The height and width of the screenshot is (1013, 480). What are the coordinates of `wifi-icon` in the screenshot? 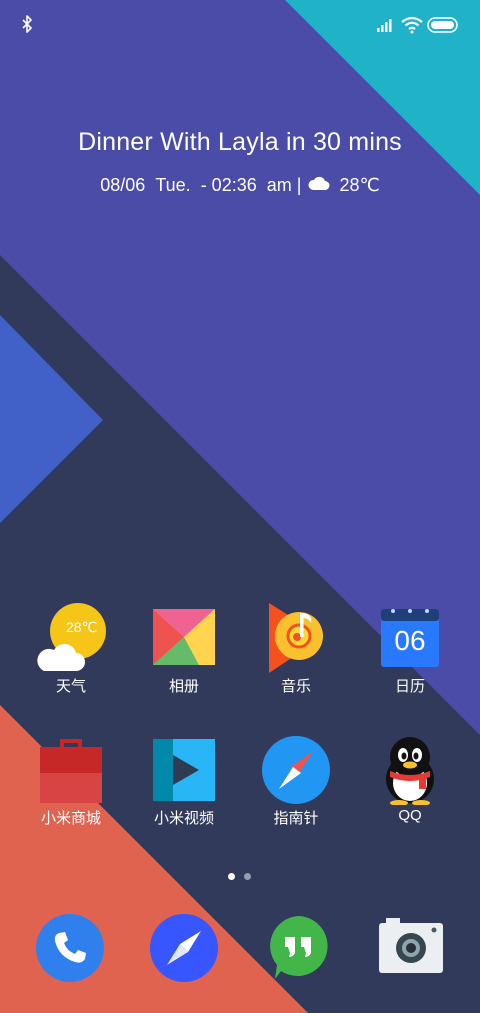 It's located at (412, 25).